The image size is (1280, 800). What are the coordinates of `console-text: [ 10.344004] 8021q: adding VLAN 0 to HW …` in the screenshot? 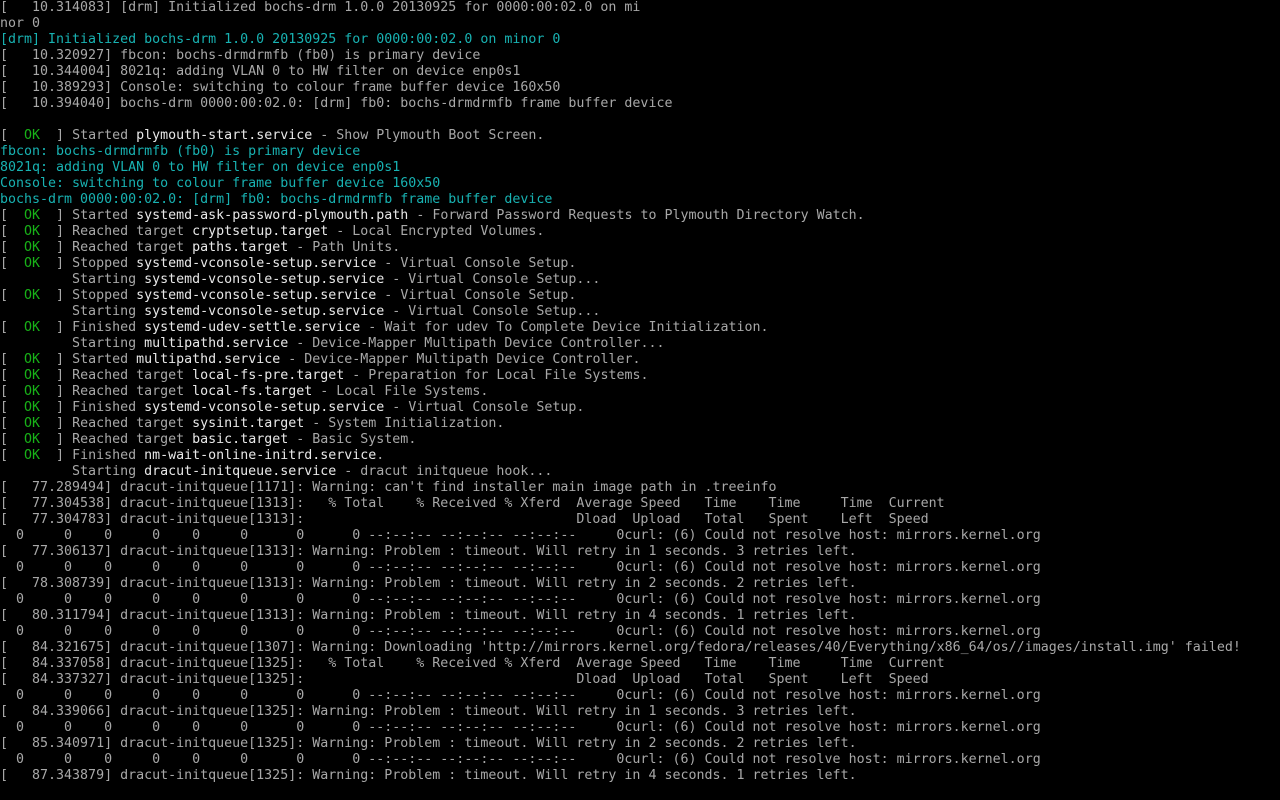 It's located at (260, 71).